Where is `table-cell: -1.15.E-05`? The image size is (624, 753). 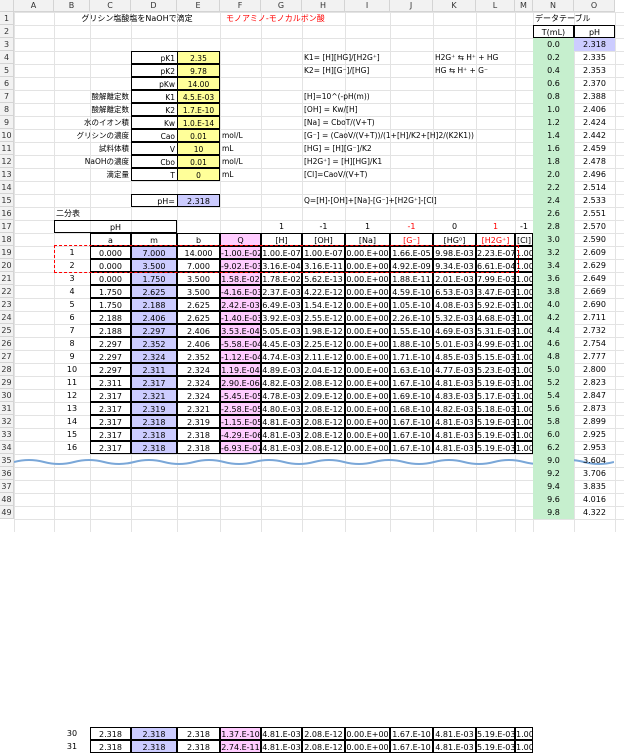 table-cell: -1.15.E-05 is located at coordinates (240, 421).